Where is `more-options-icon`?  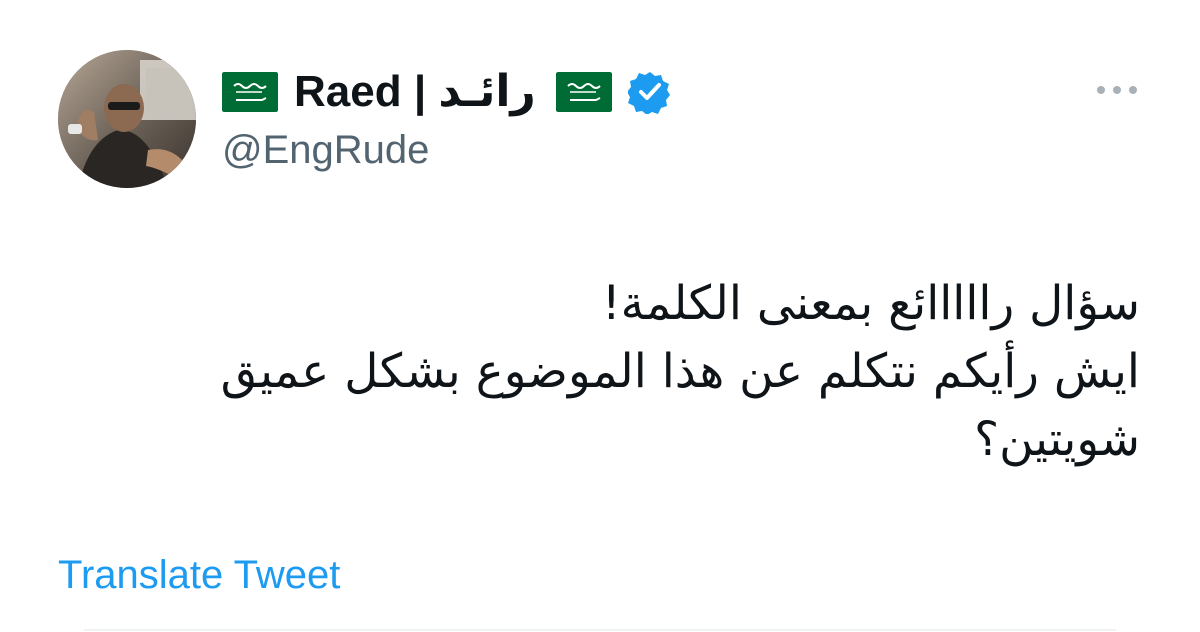
more-options-icon is located at coordinates (1117, 90).